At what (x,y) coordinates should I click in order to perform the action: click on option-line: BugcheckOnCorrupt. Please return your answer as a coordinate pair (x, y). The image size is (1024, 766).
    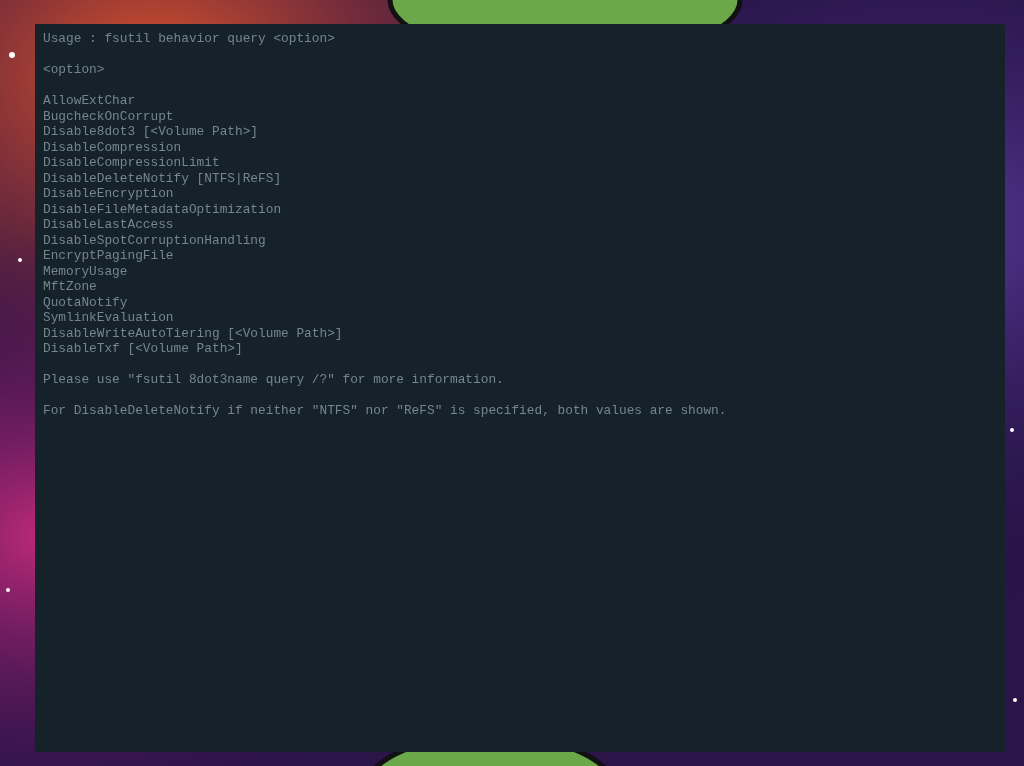
    Looking at the image, I should click on (109, 116).